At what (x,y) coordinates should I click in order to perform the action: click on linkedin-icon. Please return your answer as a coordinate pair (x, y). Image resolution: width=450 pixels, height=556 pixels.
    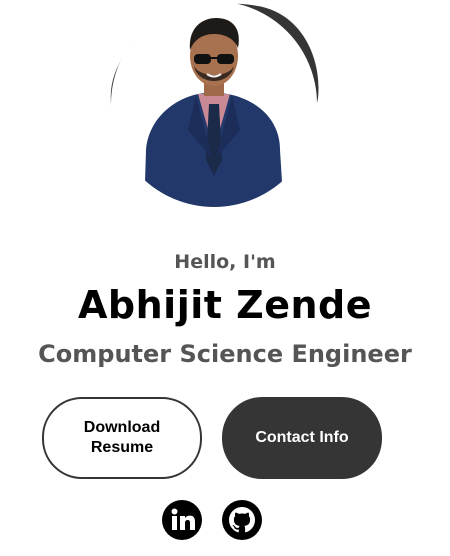
    Looking at the image, I should click on (182, 520).